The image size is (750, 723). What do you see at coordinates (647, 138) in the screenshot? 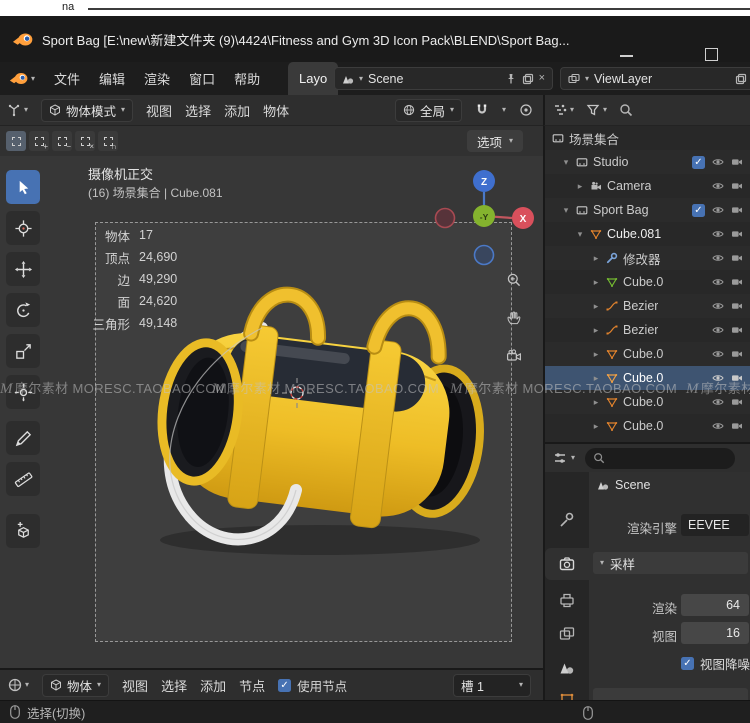
I see `outliner-row-scene-collection: 场景集合` at bounding box center [647, 138].